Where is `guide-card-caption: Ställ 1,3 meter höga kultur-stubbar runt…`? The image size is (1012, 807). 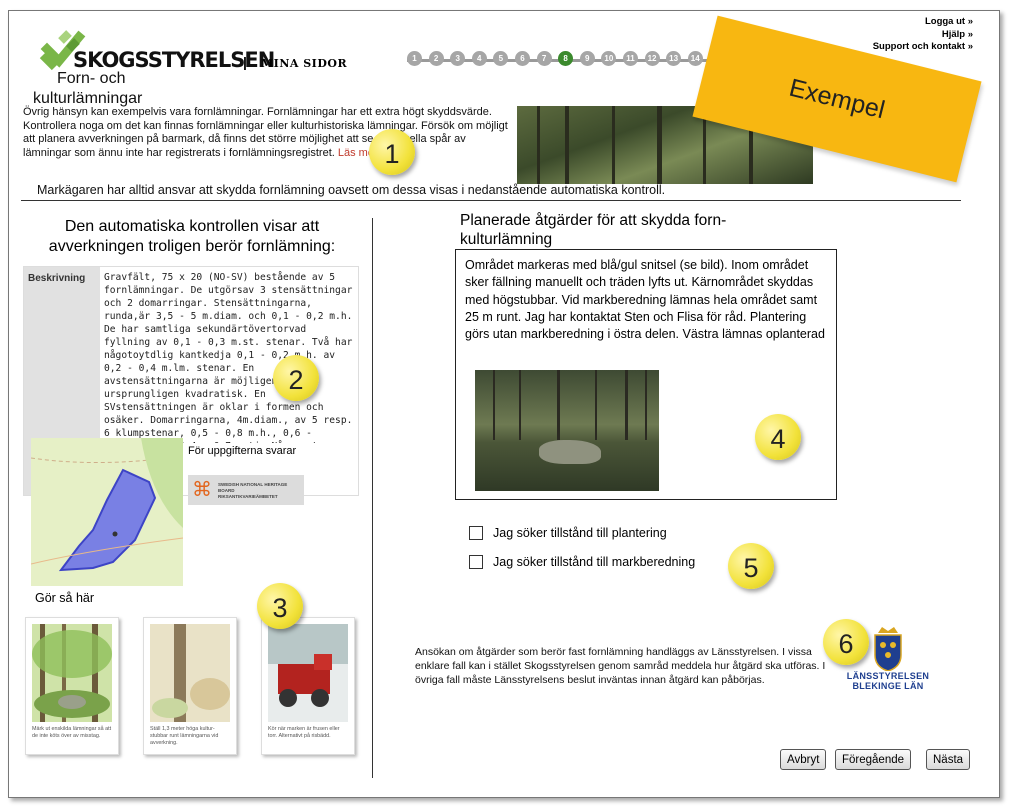 guide-card-caption: Ställ 1,3 meter höga kultur-stubbar runt… is located at coordinates (184, 736).